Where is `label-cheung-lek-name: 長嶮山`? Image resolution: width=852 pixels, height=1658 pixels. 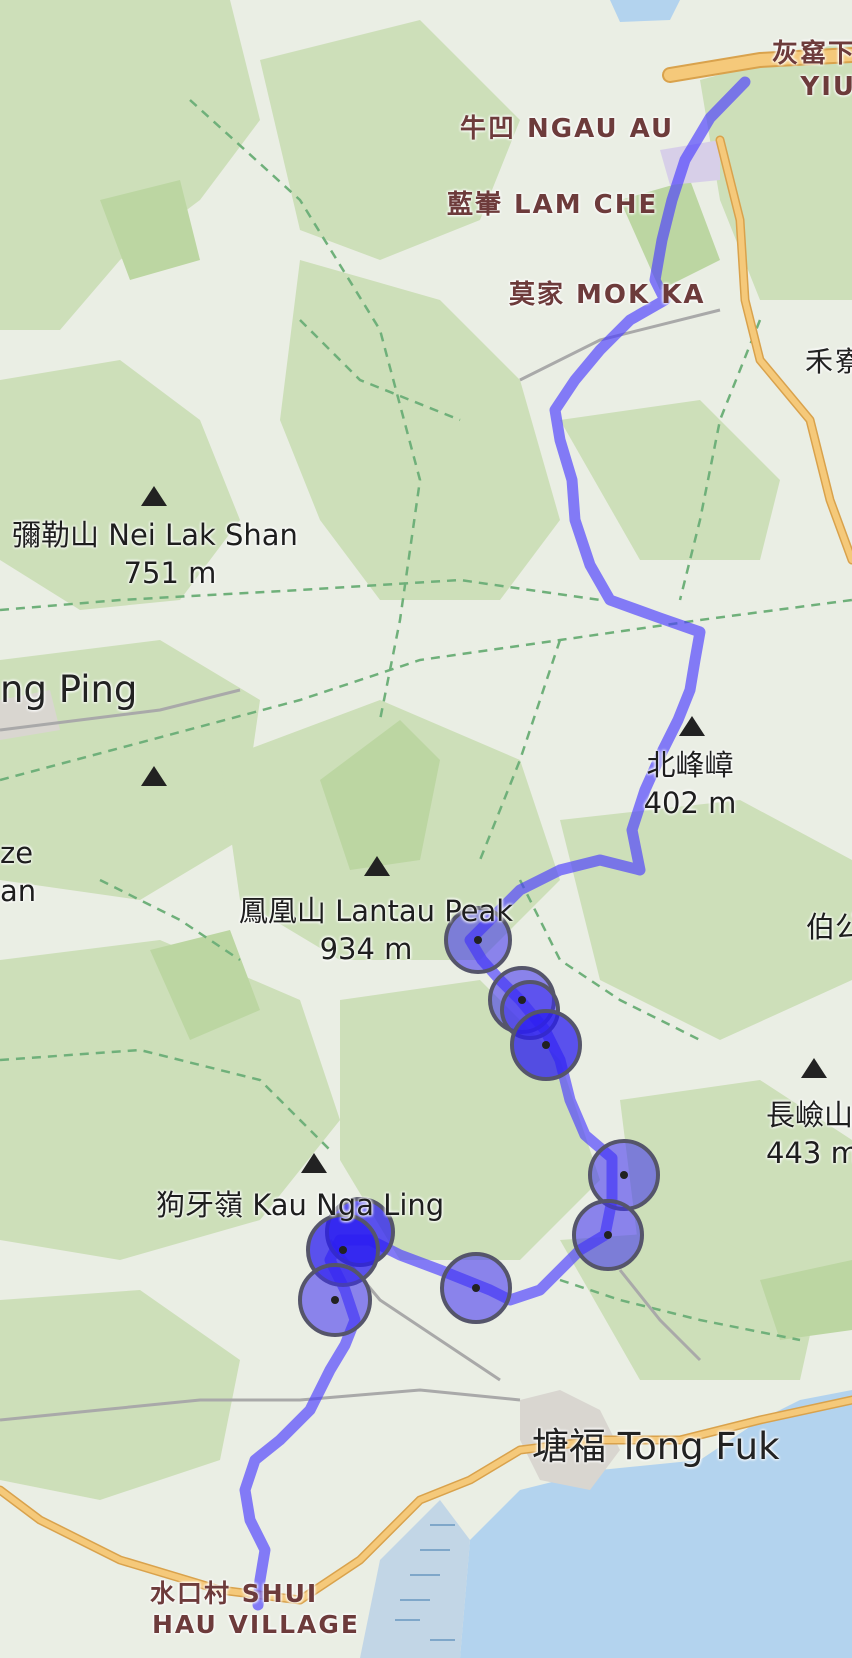
label-cheung-lek-name: 長嶮山 is located at coordinates (809, 1115).